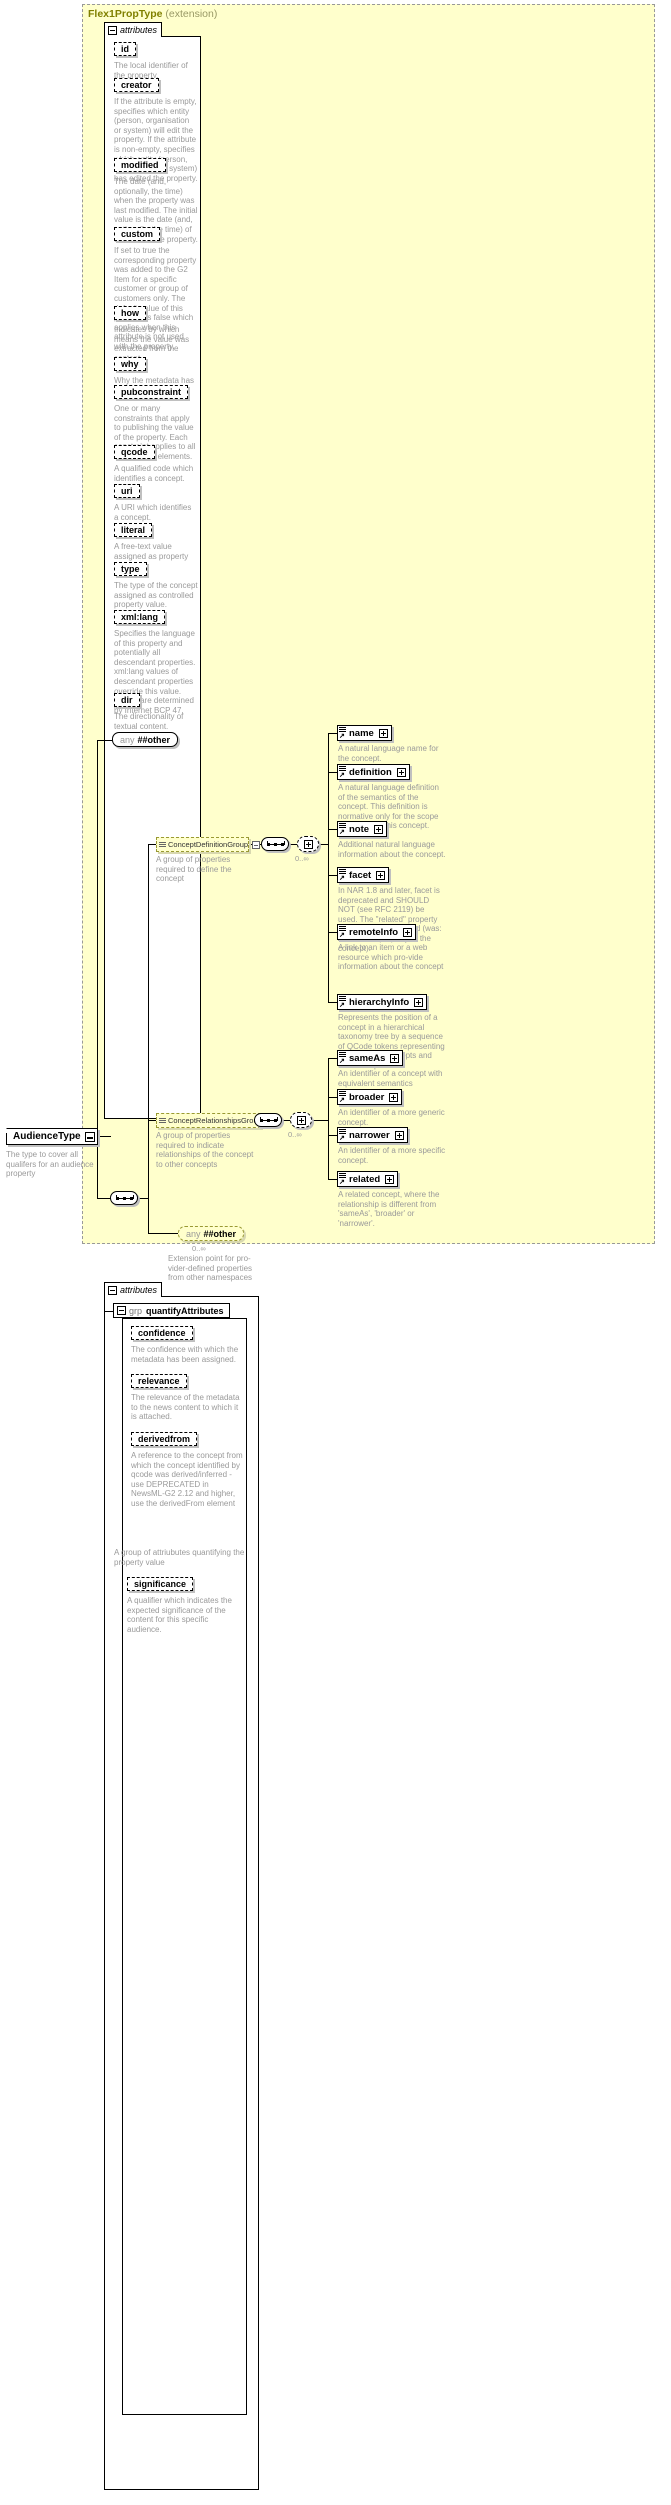 The width and height of the screenshot is (671, 2505). I want to click on attributes-tab-label: attributes, so click(139, 30).